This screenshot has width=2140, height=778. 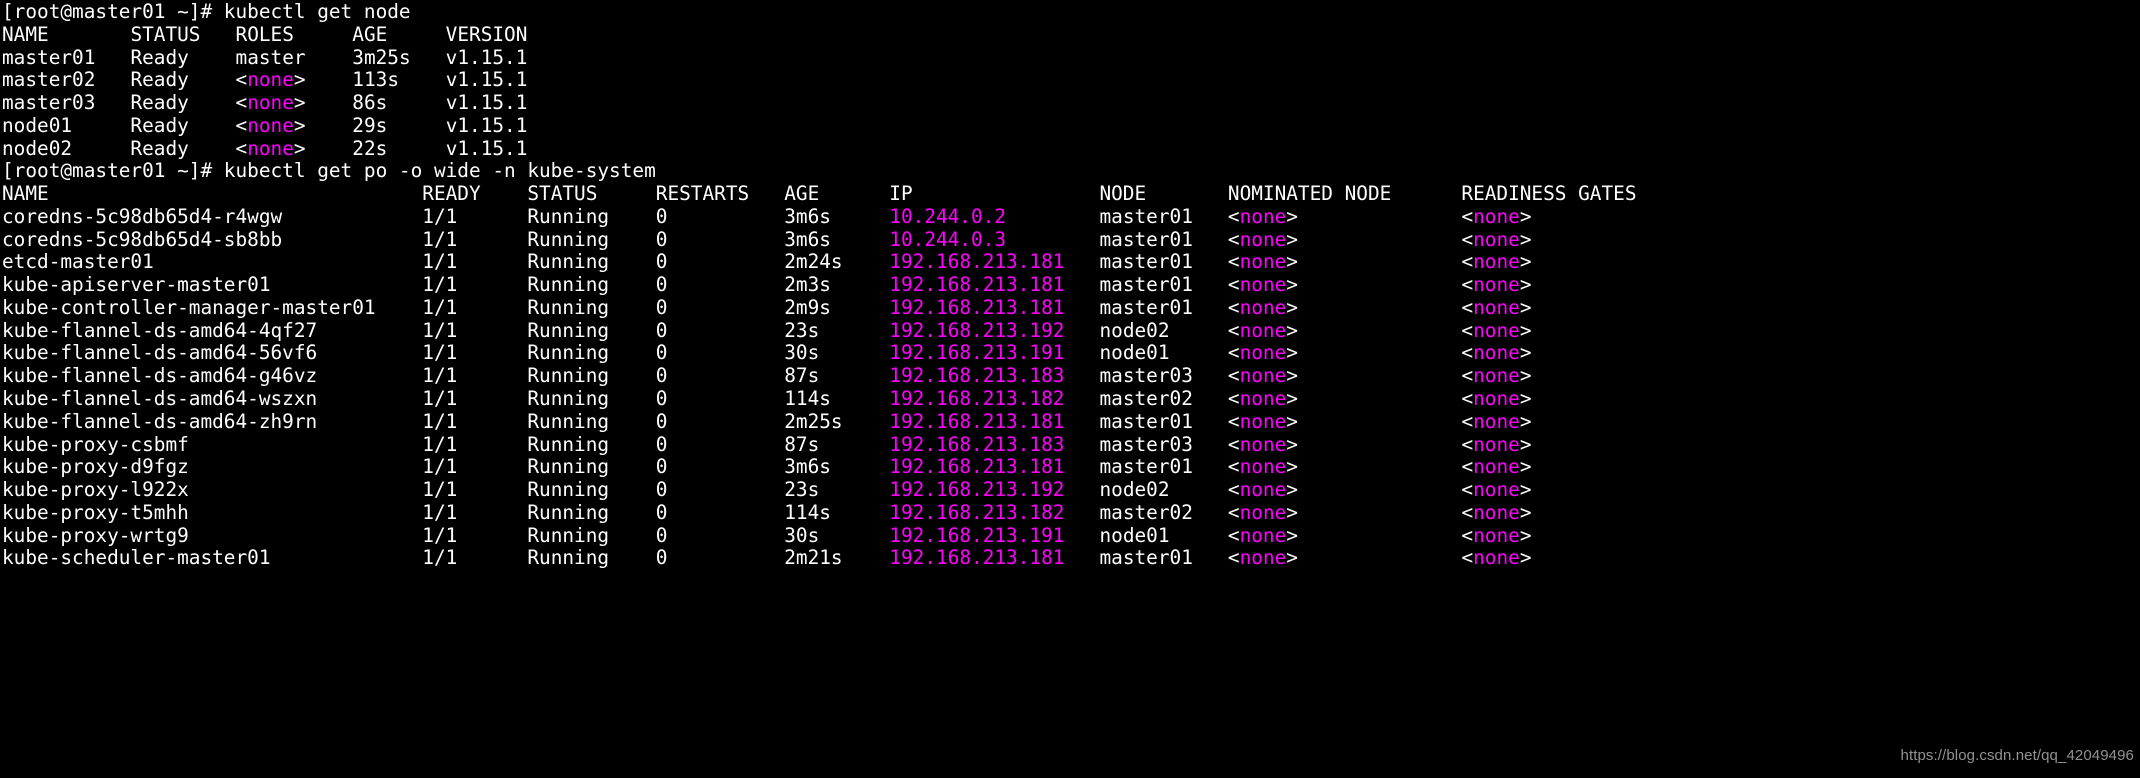 I want to click on nodes-table-row: master03 Ready <none> 86s v1.15.1, so click(x=265, y=103).